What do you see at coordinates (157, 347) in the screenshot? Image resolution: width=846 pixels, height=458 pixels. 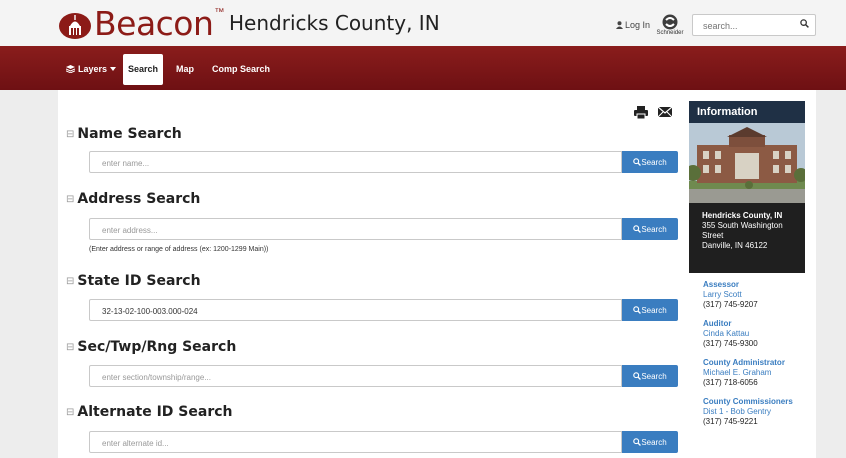 I see `sec-twp-rng-search-title: Sec/Twp/Rng Search` at bounding box center [157, 347].